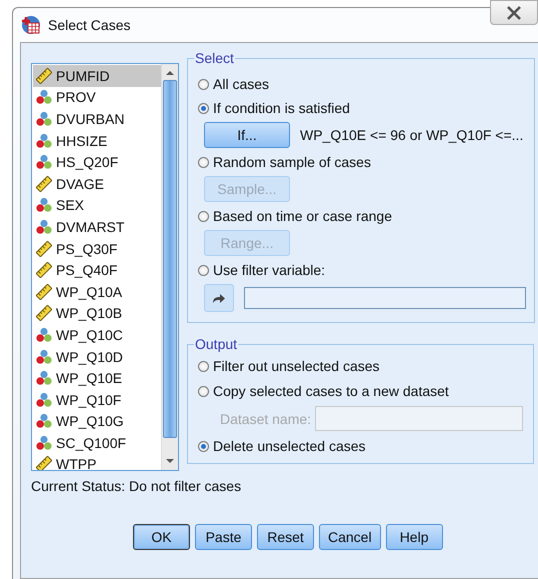  What do you see at coordinates (97, 399) in the screenshot?
I see `variable-item: WP_Q10F` at bounding box center [97, 399].